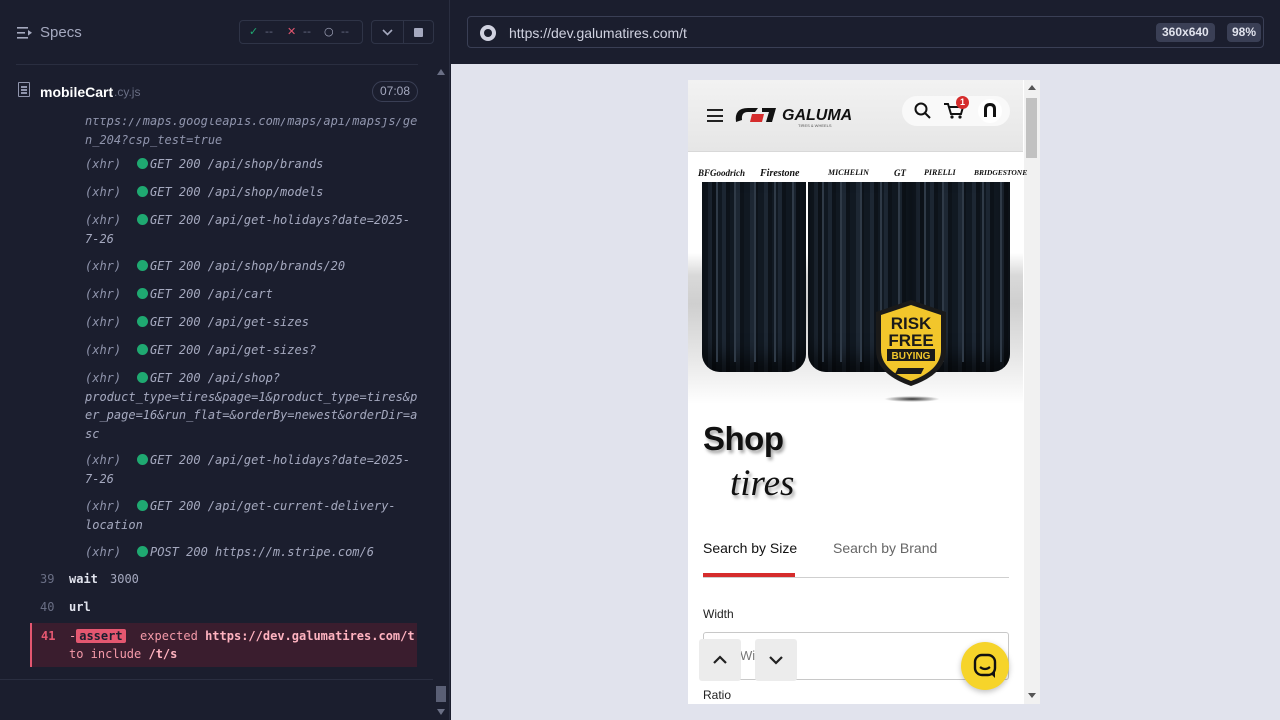 The image size is (1280, 720). What do you see at coordinates (749, 575) in the screenshot?
I see `active-tab-indicator` at bounding box center [749, 575].